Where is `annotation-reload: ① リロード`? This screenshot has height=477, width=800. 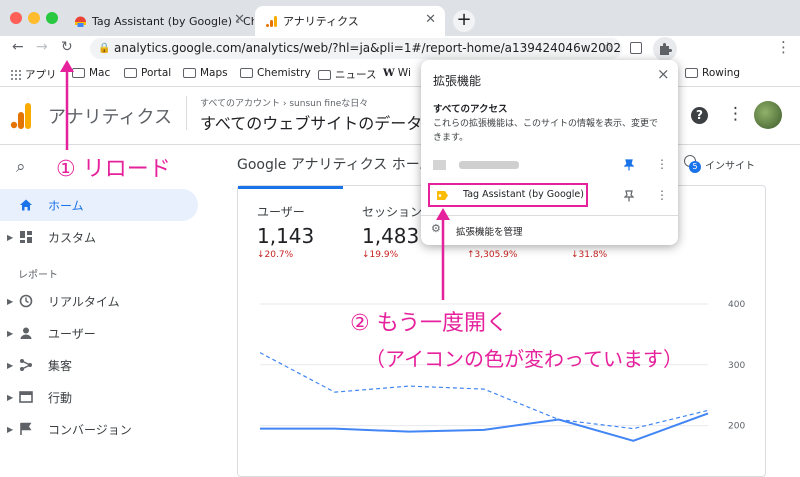
annotation-reload: ① リロード is located at coordinates (113, 169).